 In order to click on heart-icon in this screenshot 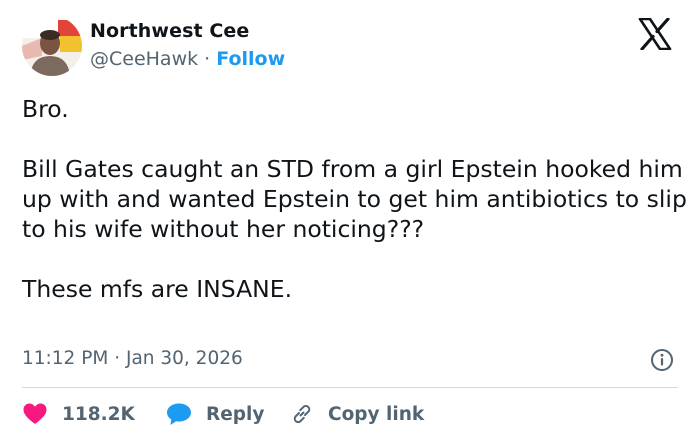, I will do `click(35, 413)`.